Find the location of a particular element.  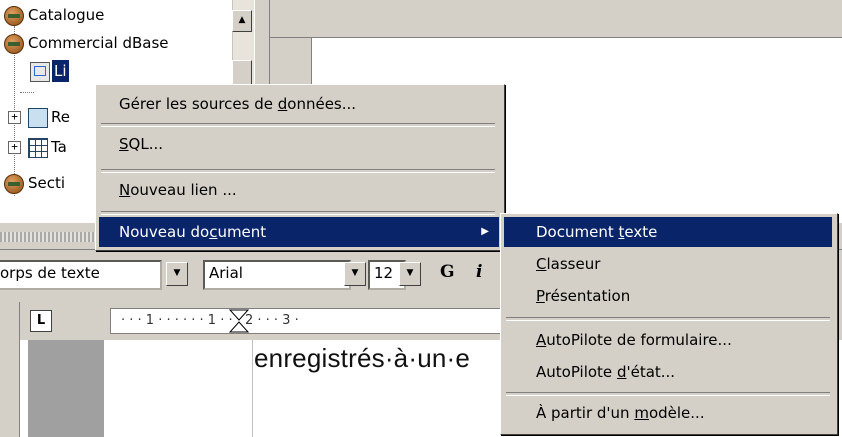

submenu-arrow-icon: ▶ is located at coordinates (485, 231).